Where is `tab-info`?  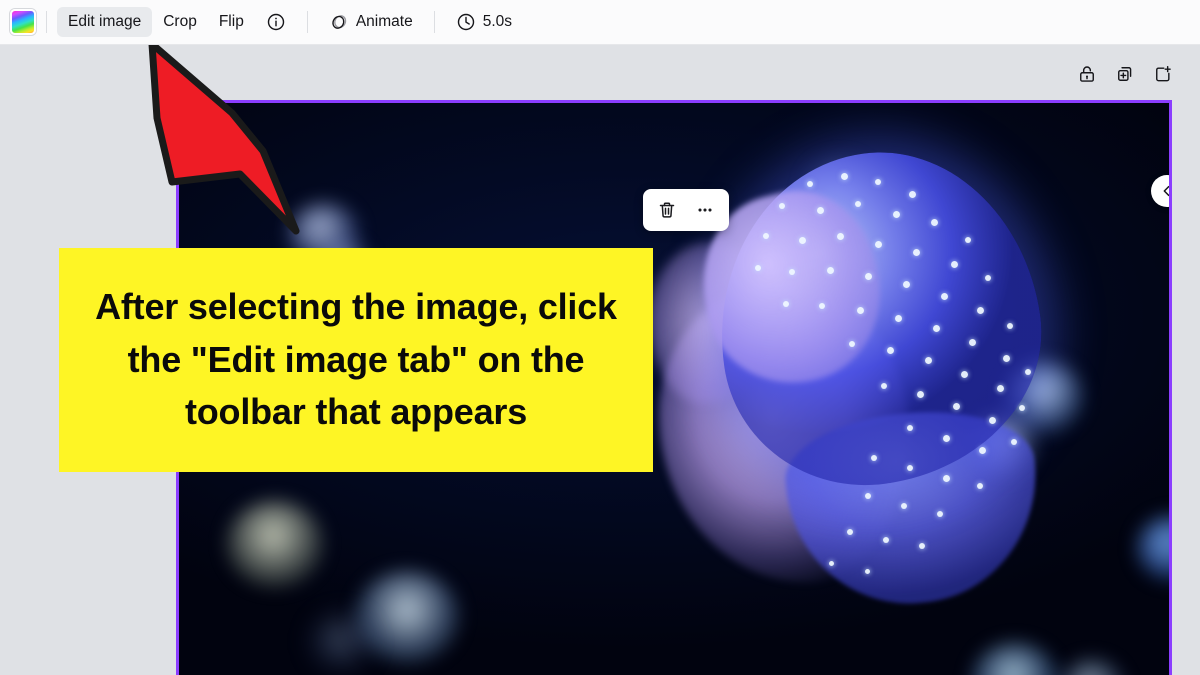 tab-info is located at coordinates (276, 22).